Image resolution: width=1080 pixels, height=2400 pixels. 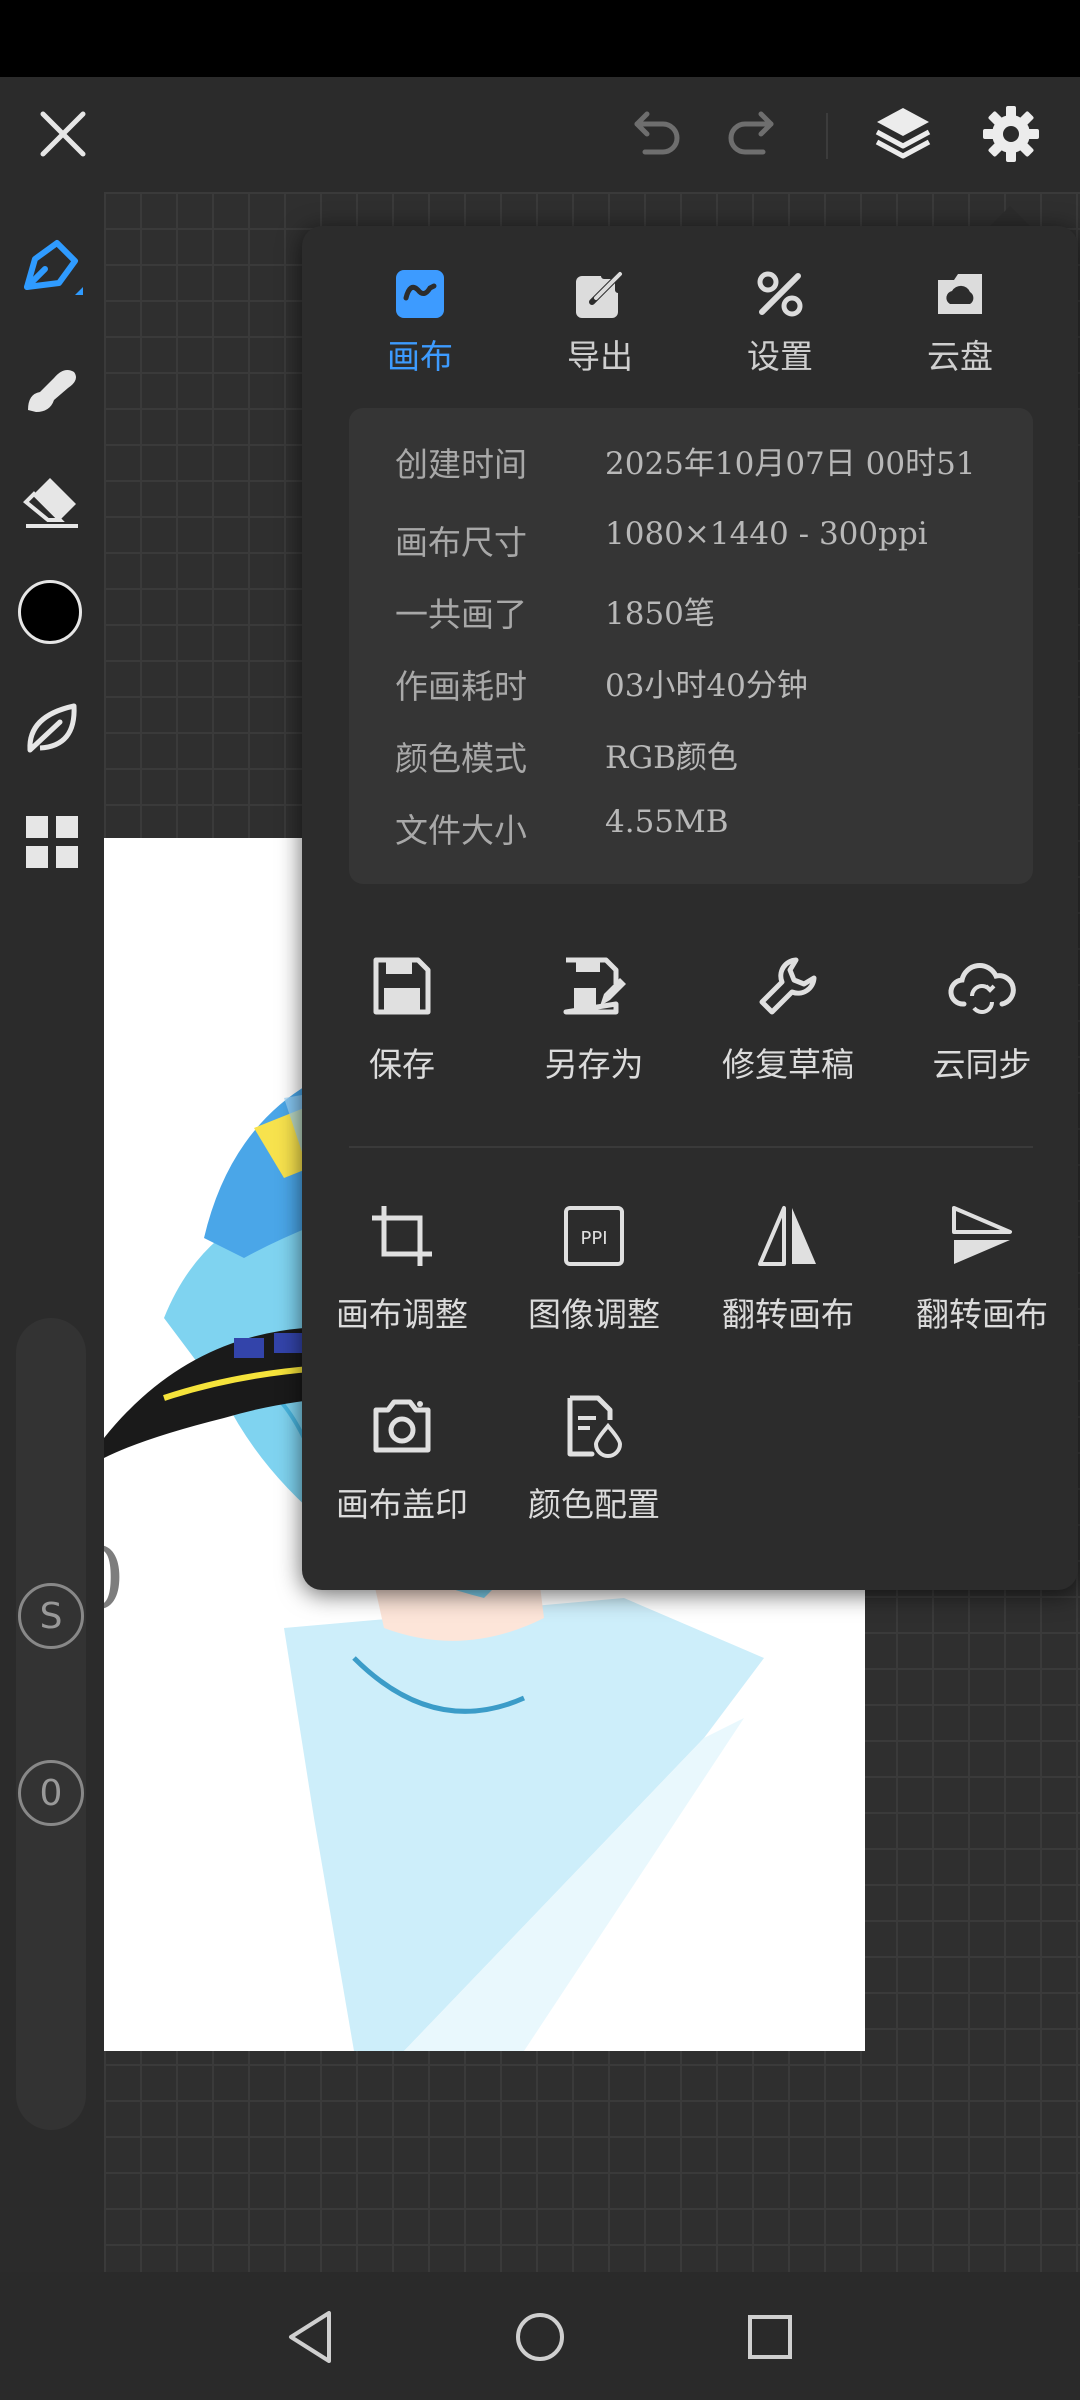 I want to click on save-button: 保存, so click(x=402, y=1021).